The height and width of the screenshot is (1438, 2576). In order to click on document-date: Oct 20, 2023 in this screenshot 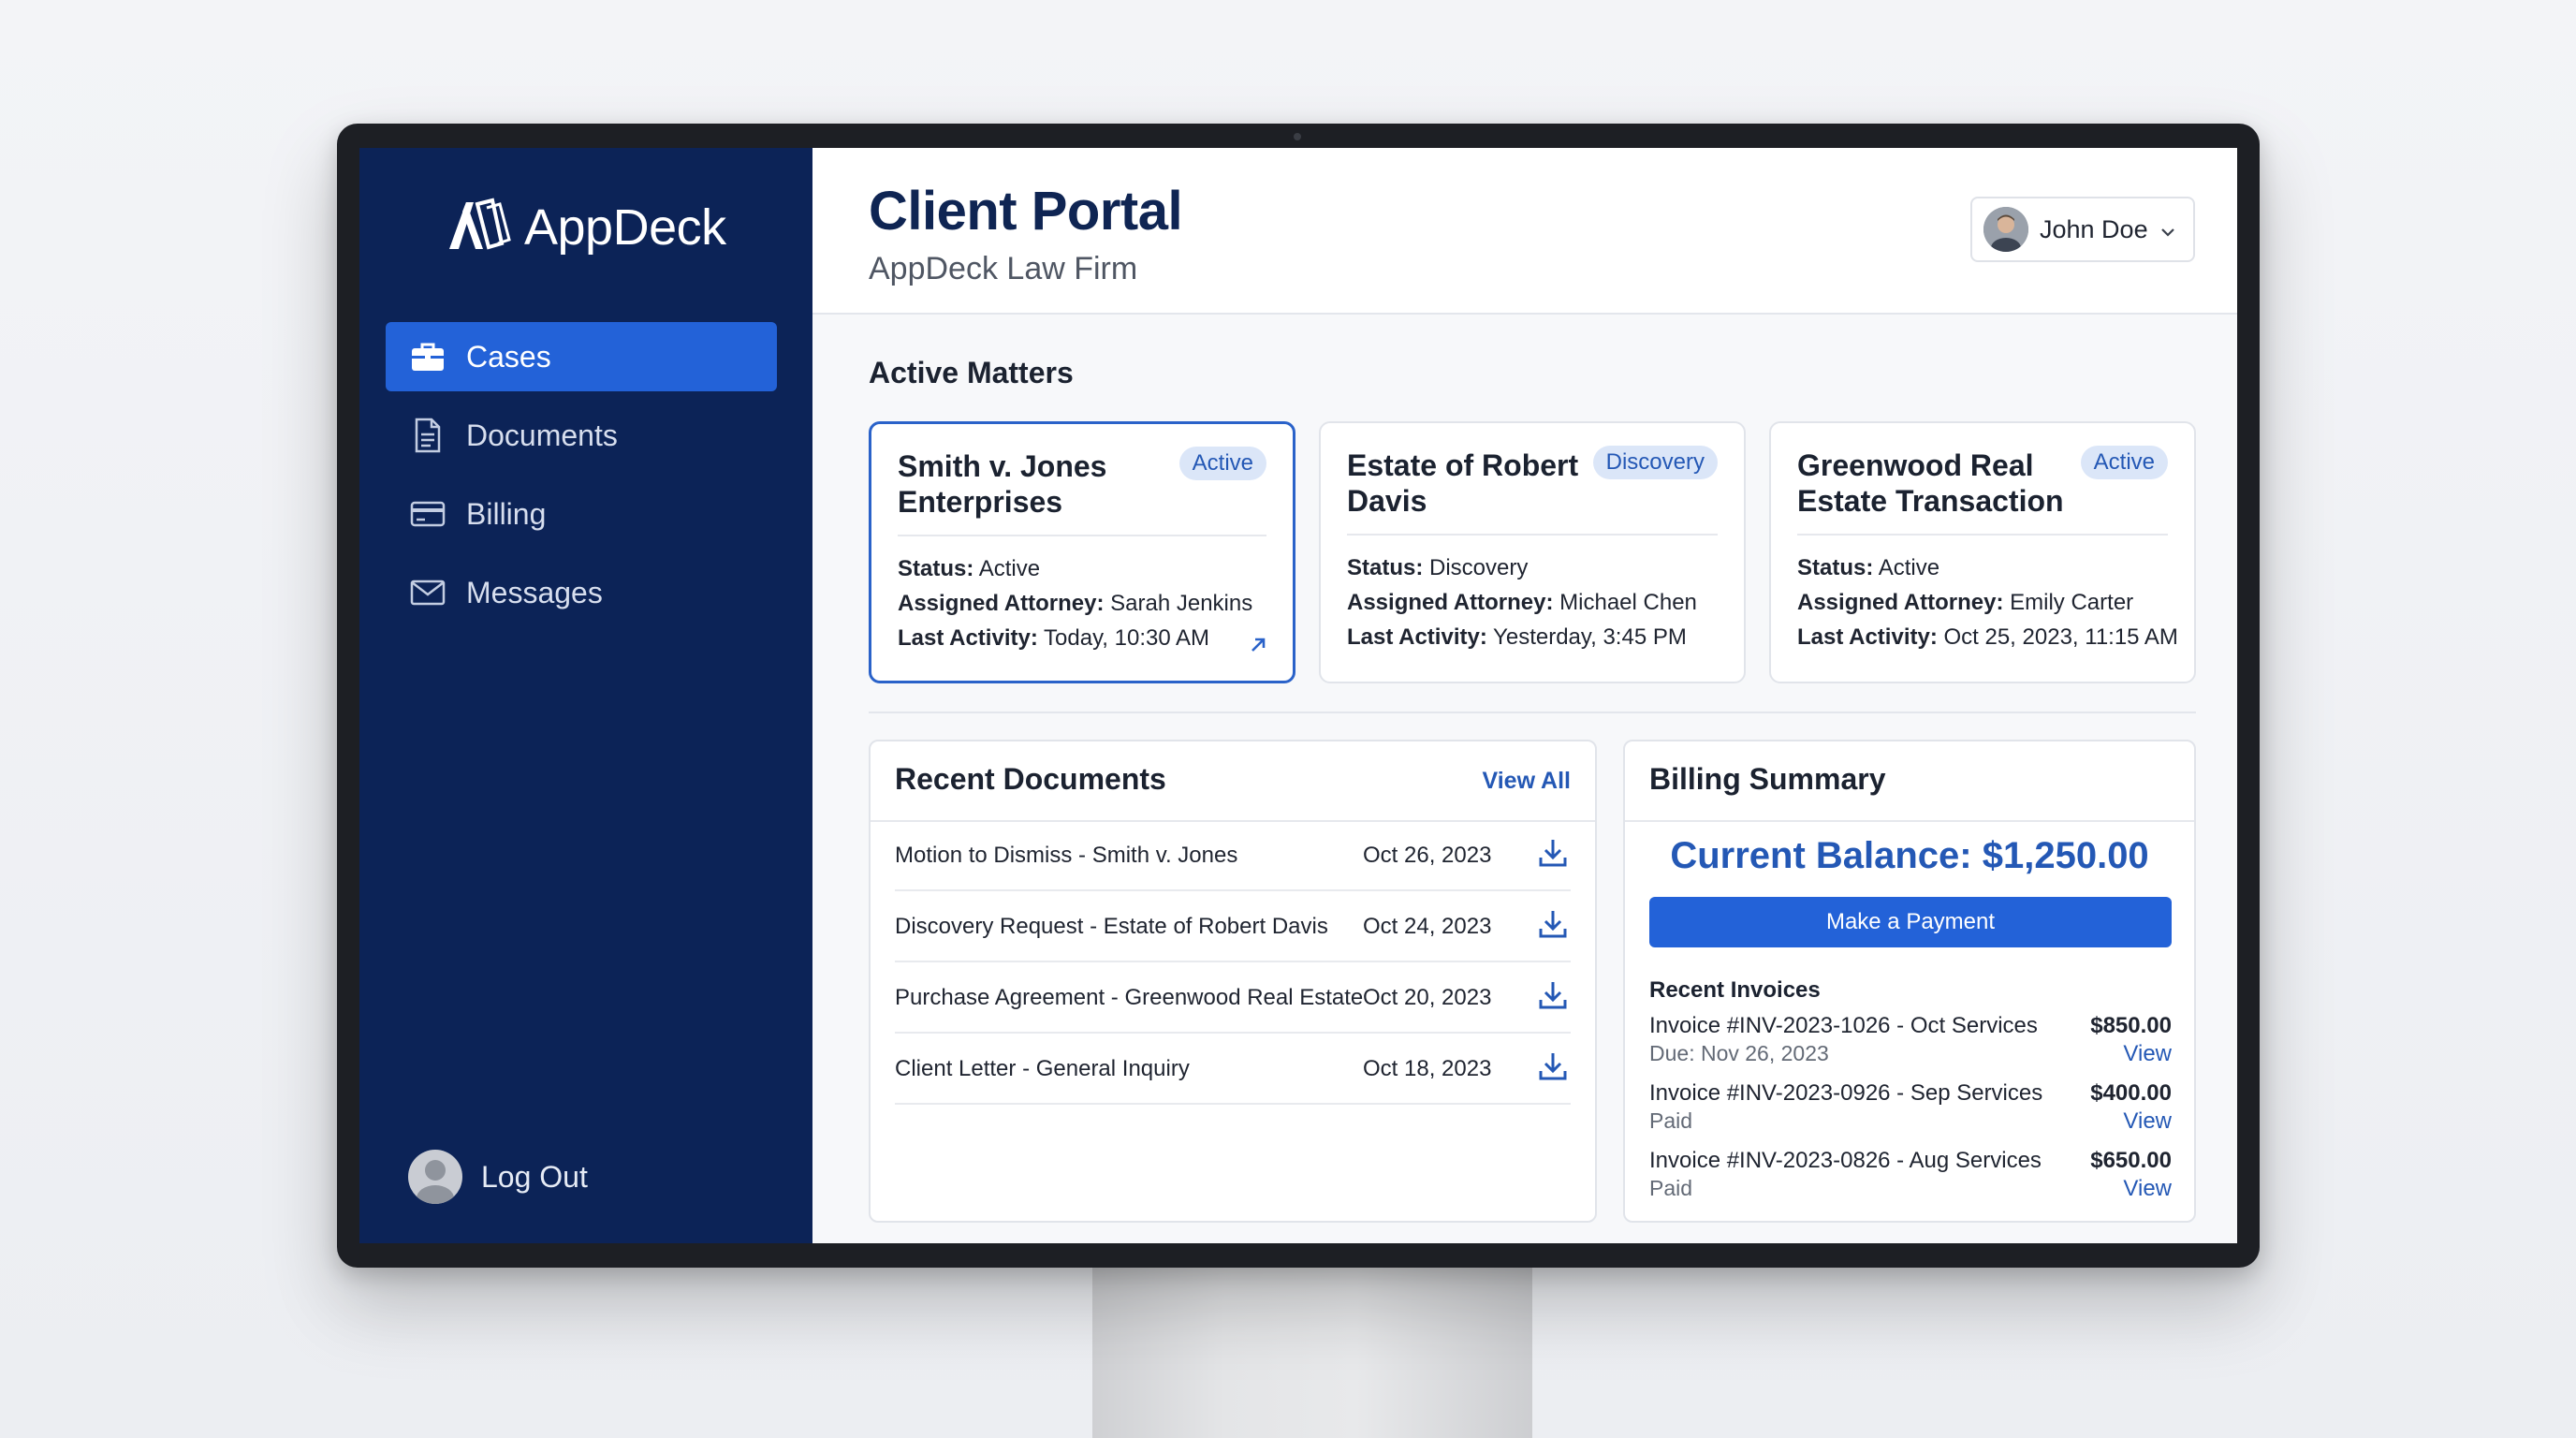, I will do `click(1427, 997)`.